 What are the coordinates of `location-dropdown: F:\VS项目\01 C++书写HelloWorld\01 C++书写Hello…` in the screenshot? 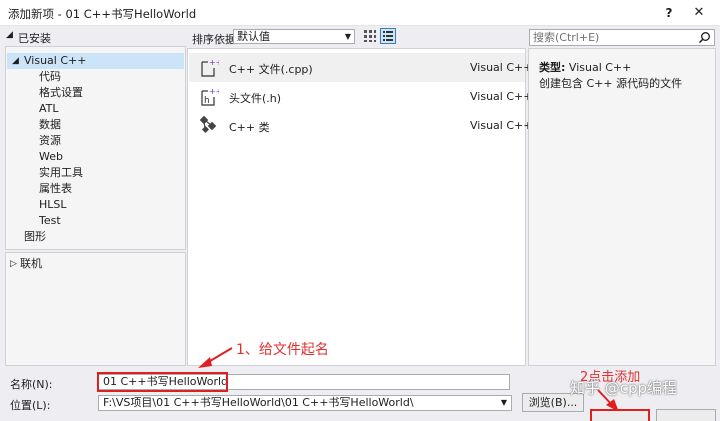 It's located at (305, 403).